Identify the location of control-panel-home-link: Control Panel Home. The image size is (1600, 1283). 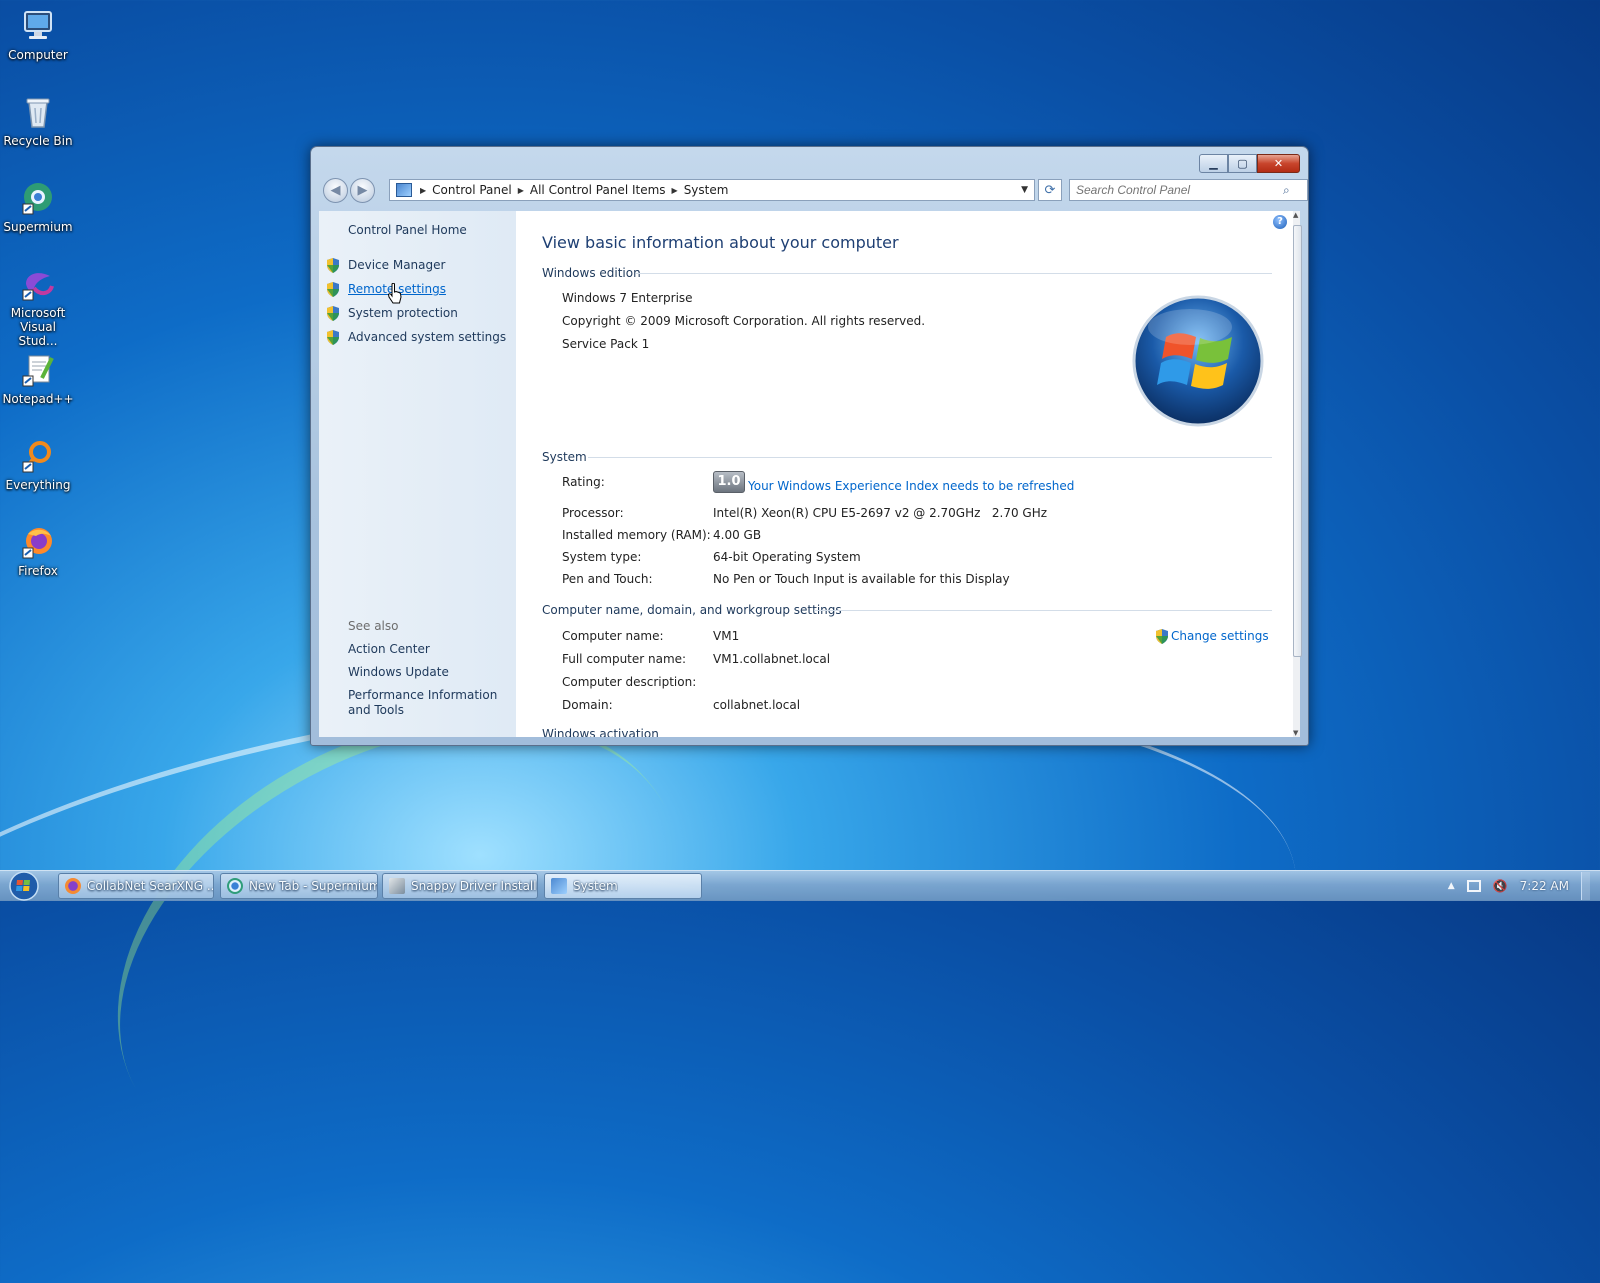
(407, 230).